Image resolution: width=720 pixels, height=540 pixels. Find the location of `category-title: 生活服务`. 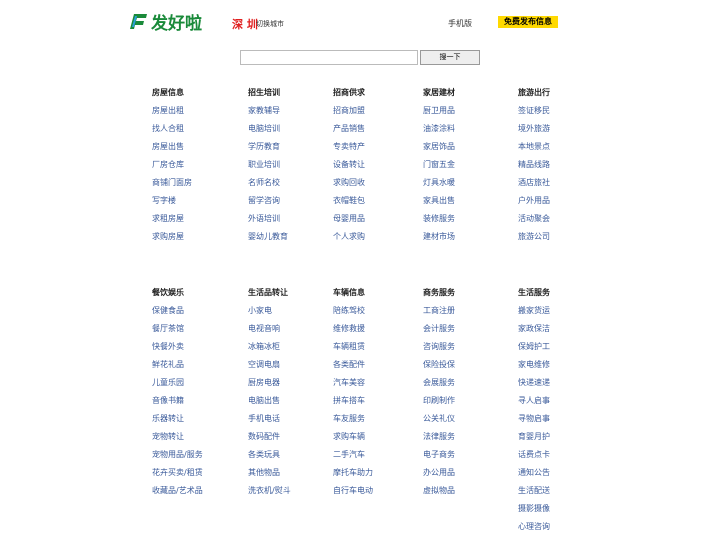

category-title: 生活服务 is located at coordinates (558, 297).